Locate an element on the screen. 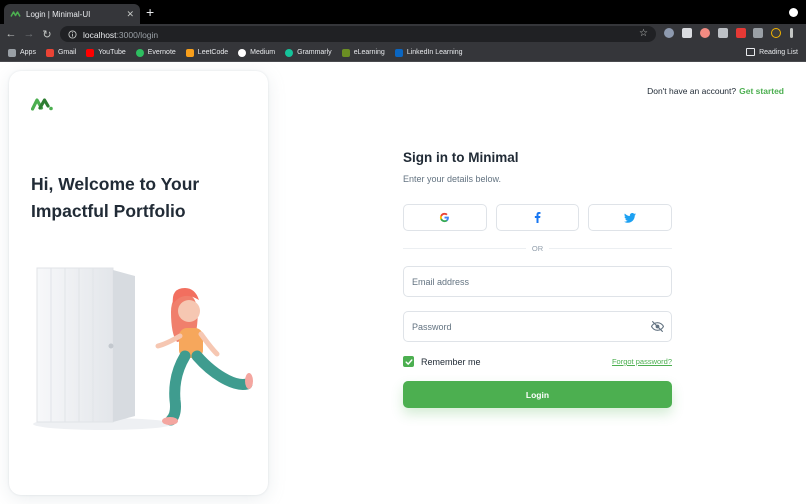 This screenshot has height=504, width=806. facebook-login-button is located at coordinates (537, 217).